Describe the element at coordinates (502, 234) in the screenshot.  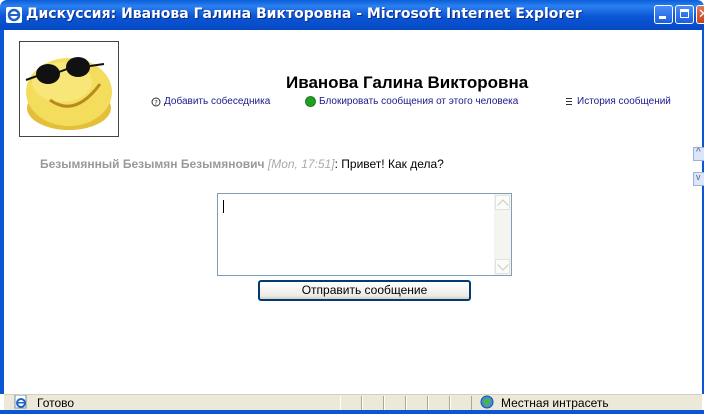
I see `message-input-scrollbar` at that location.